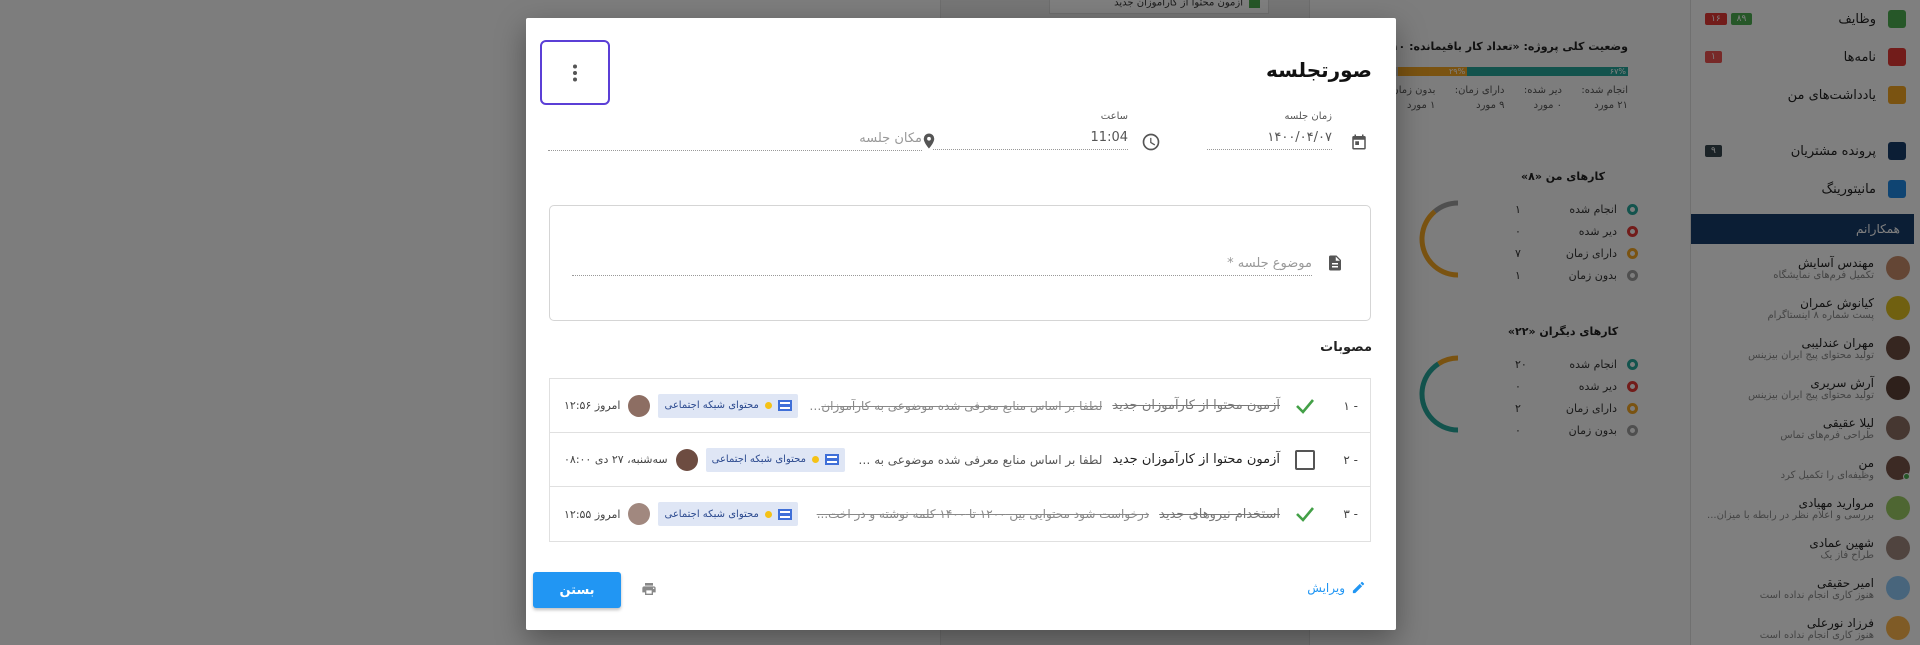 This screenshot has height=645, width=1920. Describe the element at coordinates (1269, 138) in the screenshot. I see `date-input: ۱۴۰۰/۰۴/۰۷` at that location.